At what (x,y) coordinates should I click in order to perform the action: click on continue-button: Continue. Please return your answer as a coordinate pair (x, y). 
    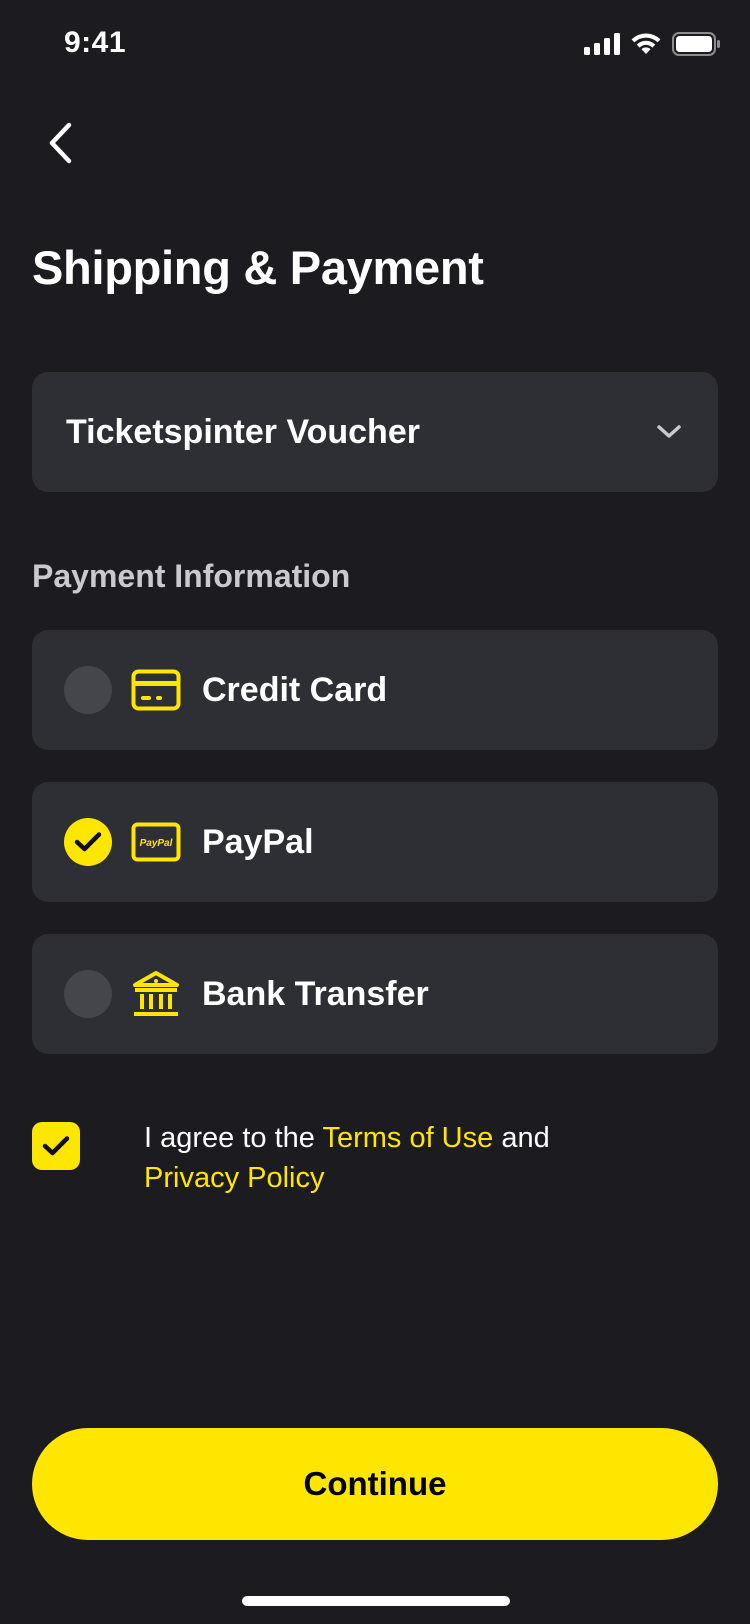
    Looking at the image, I should click on (375, 1484).